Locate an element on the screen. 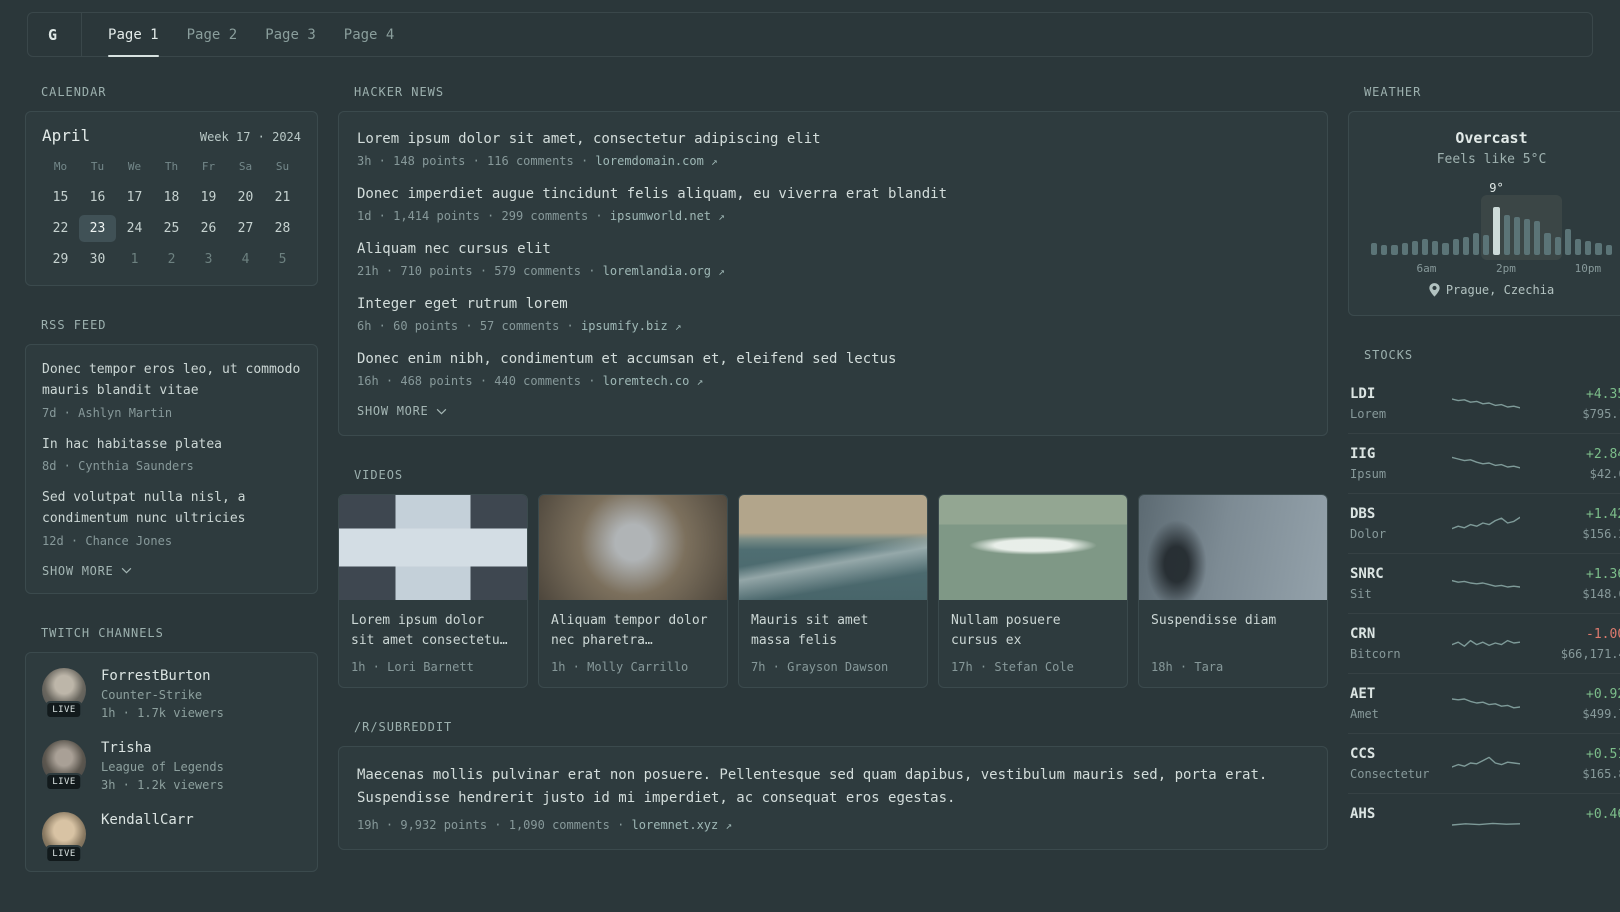  tab-page-1: Page 1 is located at coordinates (133, 35).